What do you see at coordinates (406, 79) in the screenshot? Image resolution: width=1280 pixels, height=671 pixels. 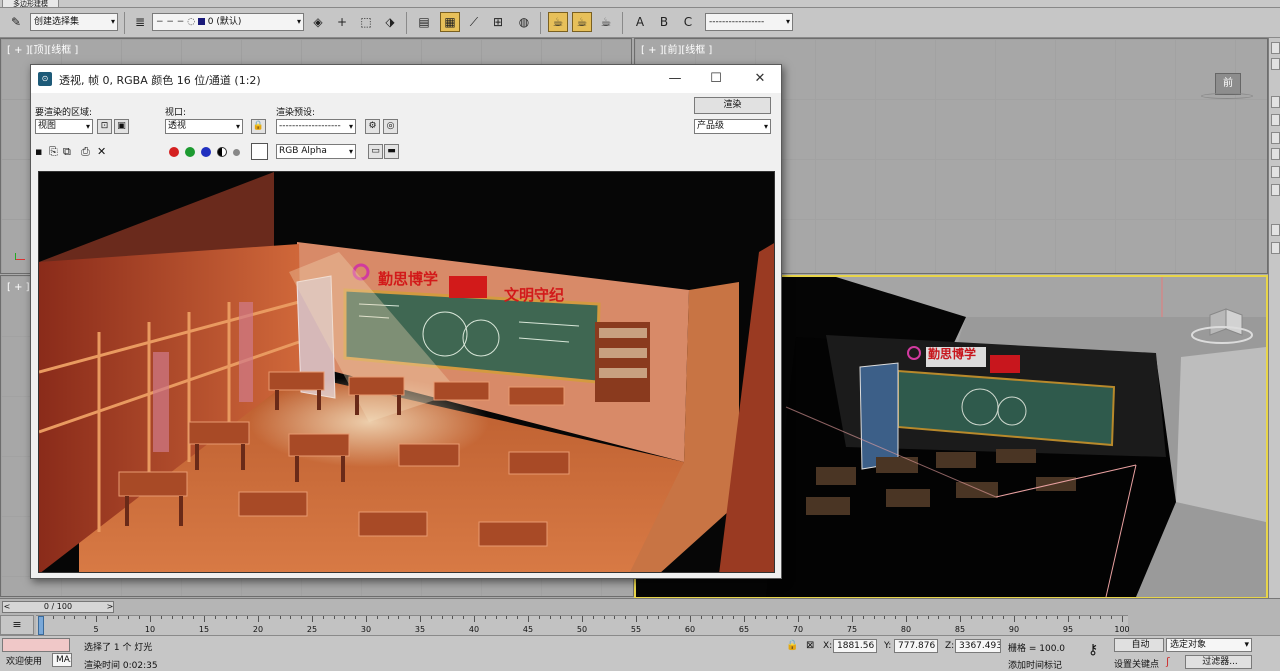 I see `render-window-titlebar: ⊙ 透视, 帧 0, RGBA 颜色 16 位/通道 (1:2) — ☐ ✕` at bounding box center [406, 79].